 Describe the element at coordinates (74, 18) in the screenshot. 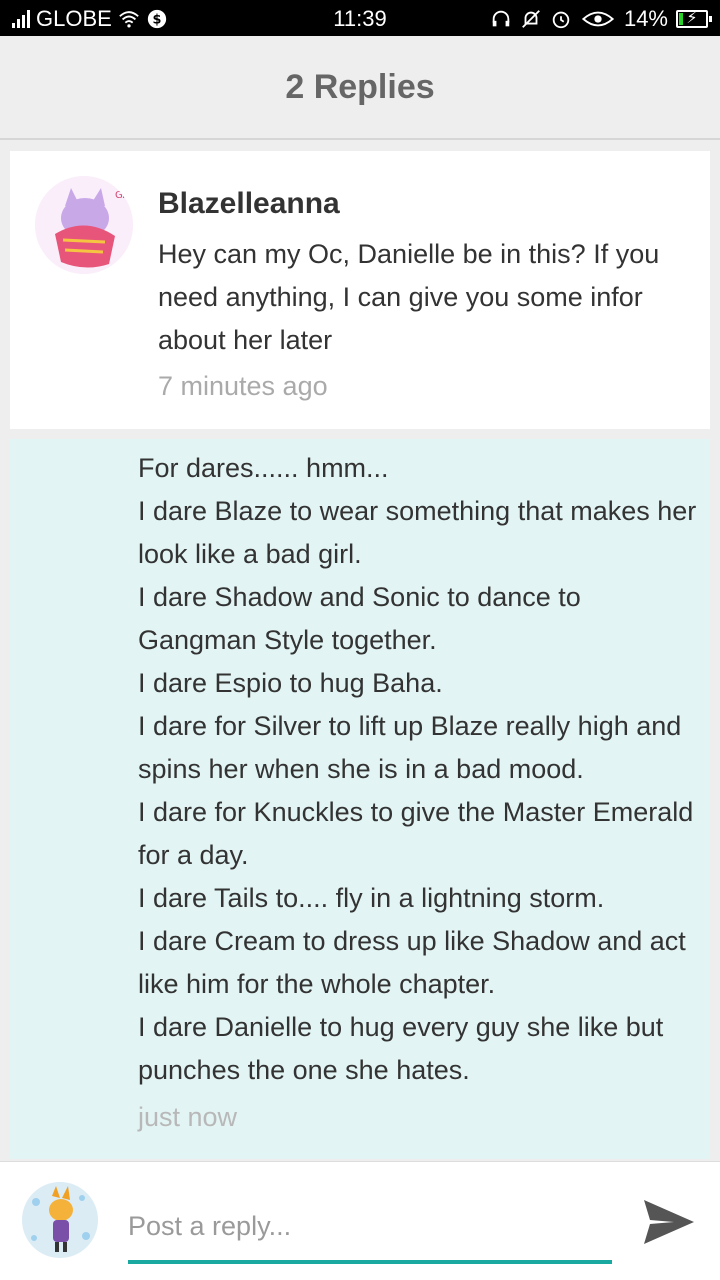

I see `carrier-label: GLOBE` at that location.